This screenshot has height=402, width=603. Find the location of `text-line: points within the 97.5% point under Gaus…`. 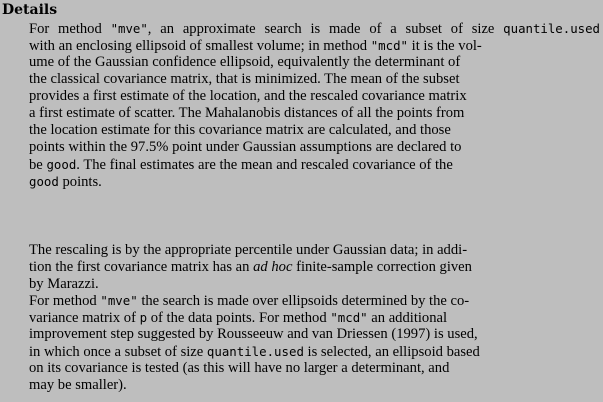

text-line: points within the 97.5% point under Gaus… is located at coordinates (245, 147).